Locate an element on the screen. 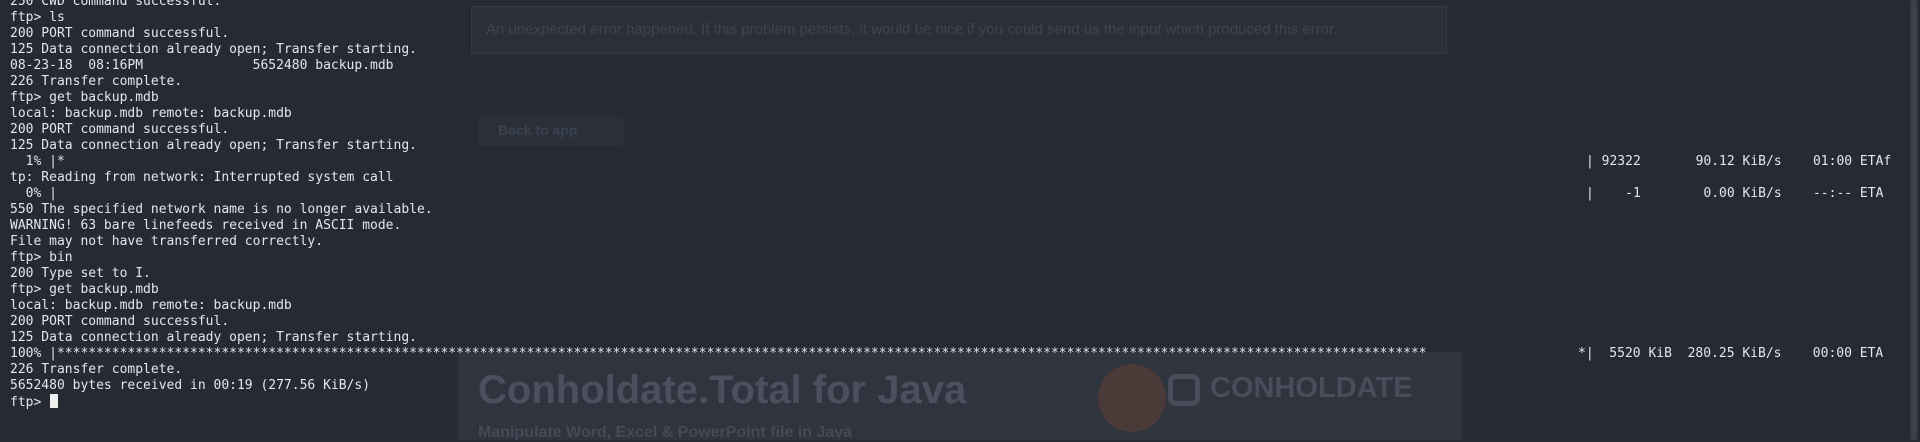  scrollbar-thumb is located at coordinates (1914, 220).